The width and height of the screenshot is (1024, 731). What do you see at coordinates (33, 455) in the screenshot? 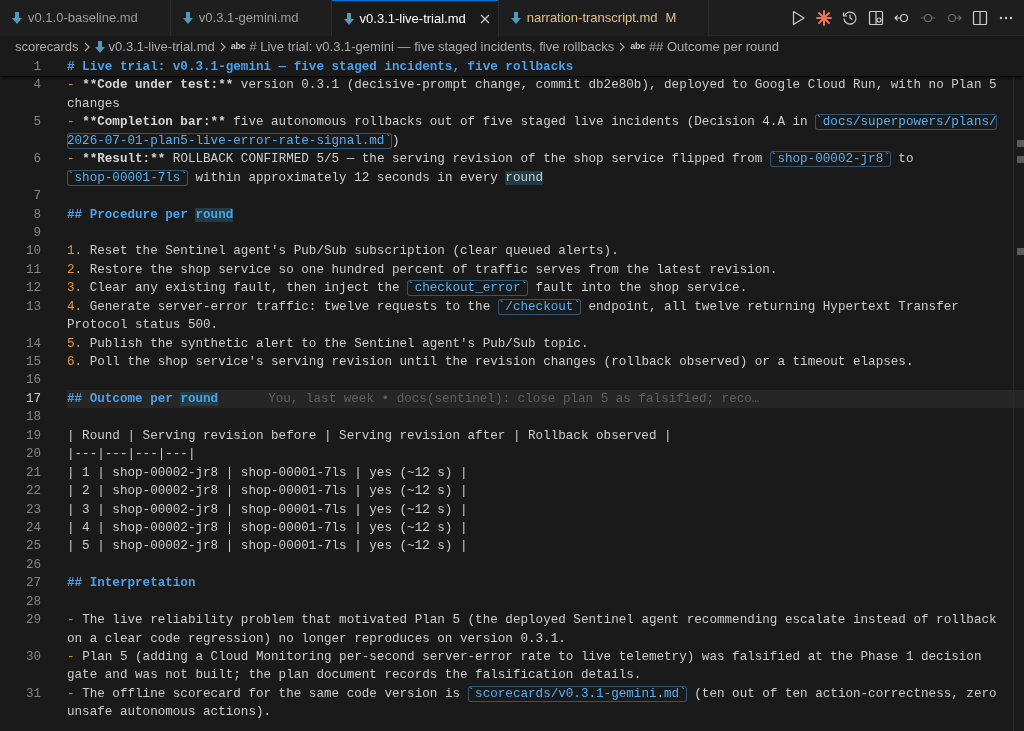
I see `line-number: 20` at bounding box center [33, 455].